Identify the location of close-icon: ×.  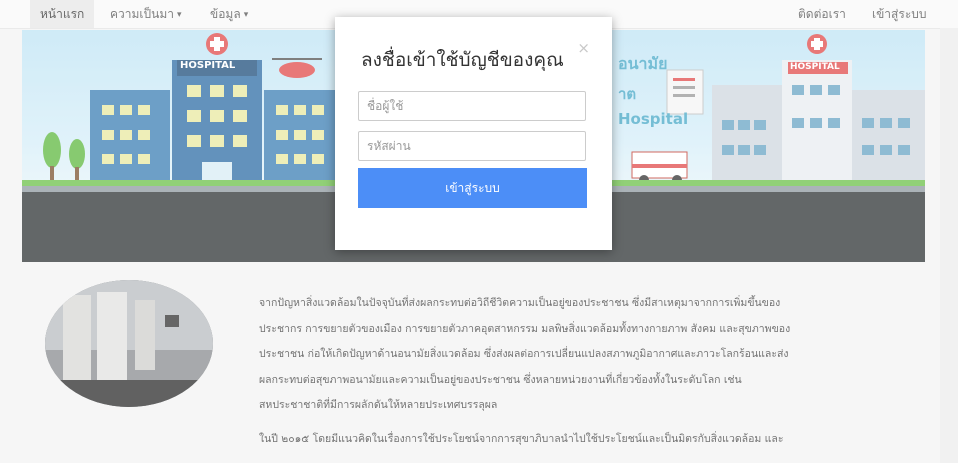
(583, 48).